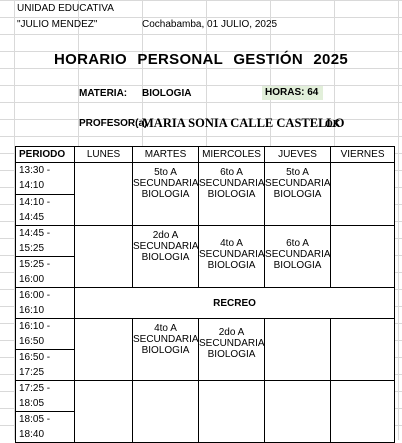  Describe the element at coordinates (232, 349) in the screenshot. I see `class-cell-miercoles: 2do A SECUNDARIA BIOLOGIA` at that location.